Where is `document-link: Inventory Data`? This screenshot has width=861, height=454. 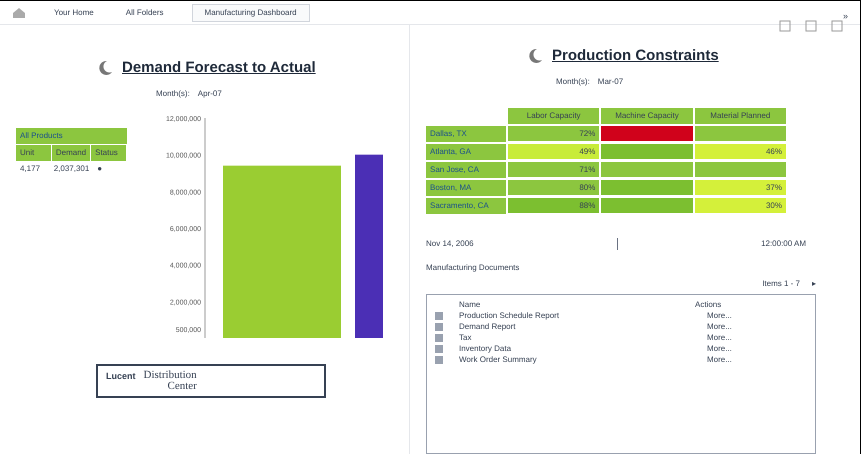
document-link: Inventory Data is located at coordinates (583, 349).